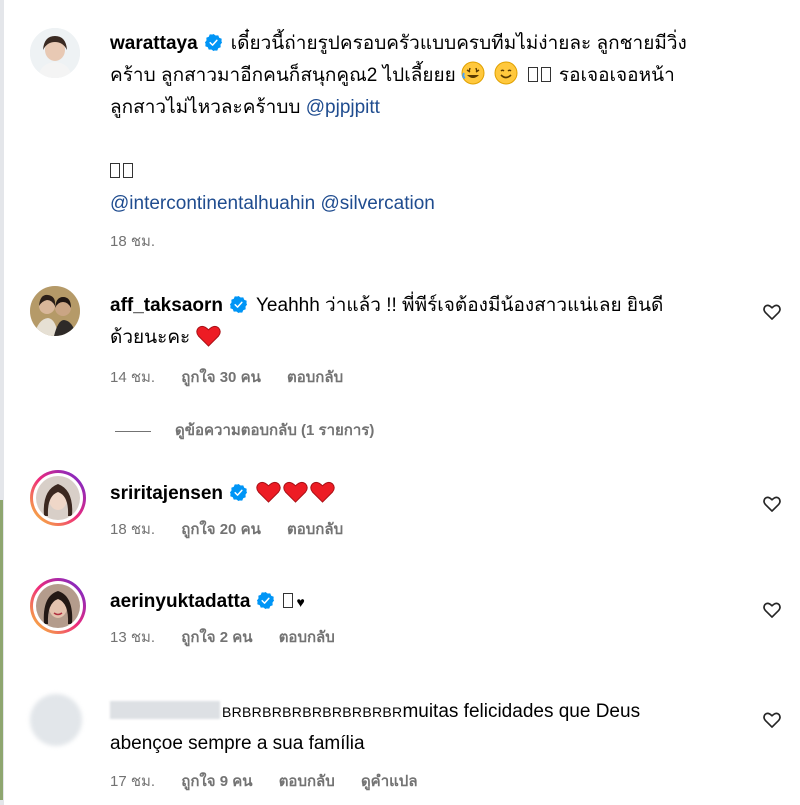 This screenshot has height=805, width=800. What do you see at coordinates (166, 305) in the screenshot?
I see `username: aff_taksaorn` at bounding box center [166, 305].